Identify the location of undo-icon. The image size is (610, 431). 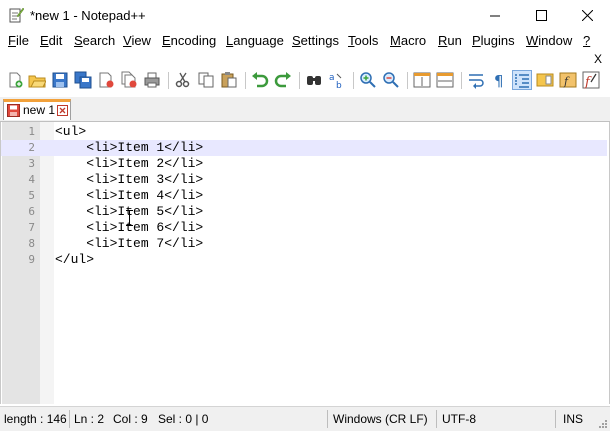
(260, 80).